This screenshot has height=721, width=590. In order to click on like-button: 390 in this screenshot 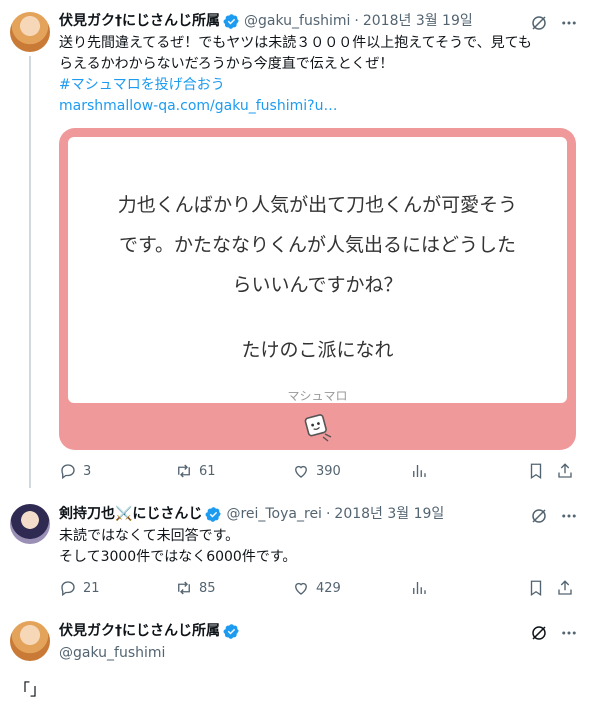, I will do `click(316, 471)`.